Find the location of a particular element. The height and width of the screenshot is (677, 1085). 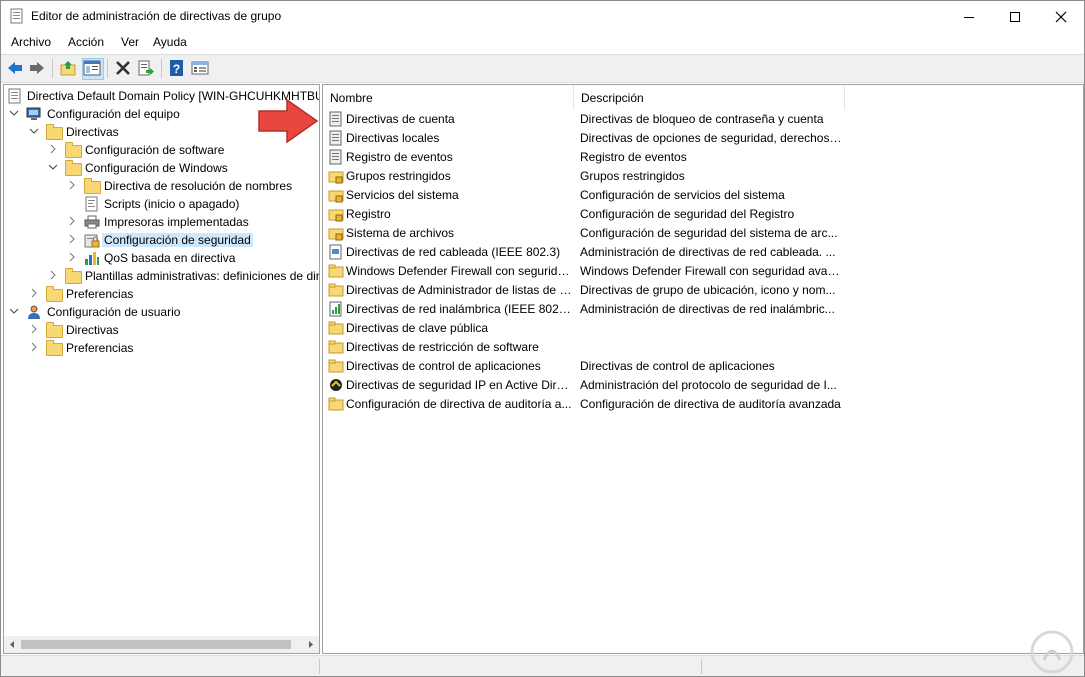

column-header-label: Descripción is located at coordinates (612, 98).